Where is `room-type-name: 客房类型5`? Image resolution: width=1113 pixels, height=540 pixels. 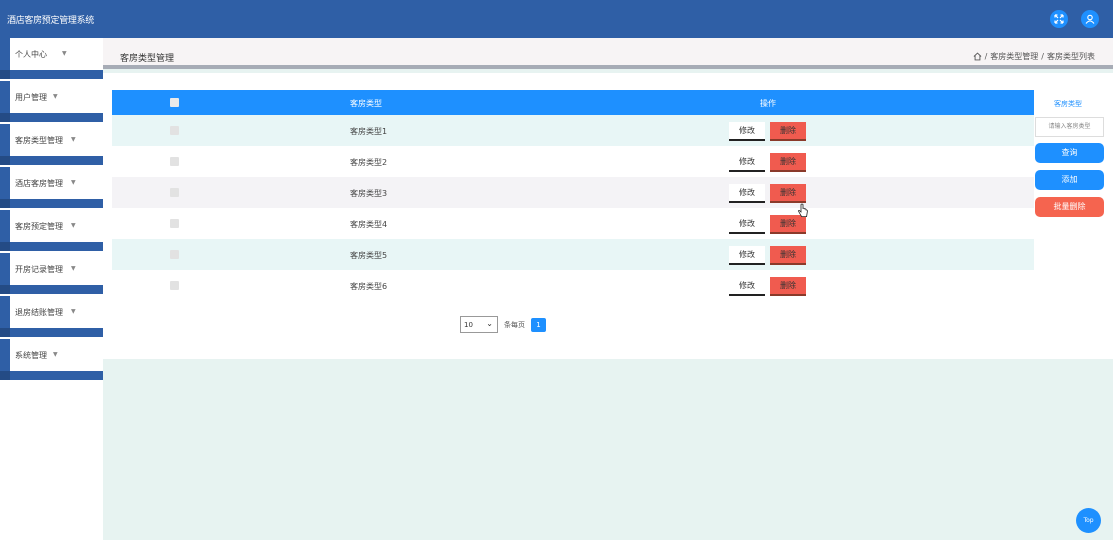 room-type-name: 客房类型5 is located at coordinates (369, 255).